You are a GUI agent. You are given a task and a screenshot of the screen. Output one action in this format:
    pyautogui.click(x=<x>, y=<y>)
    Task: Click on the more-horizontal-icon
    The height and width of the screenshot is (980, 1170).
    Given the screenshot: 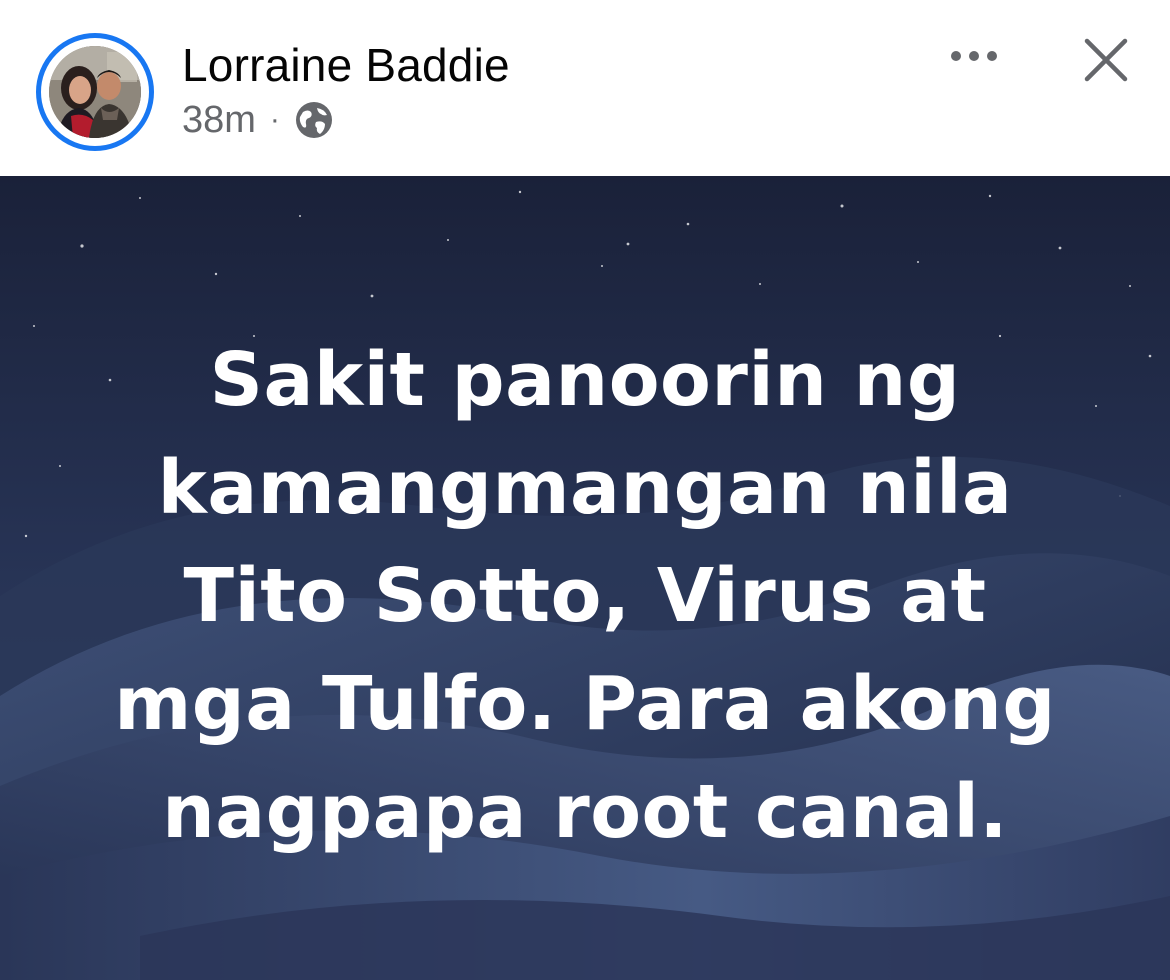 What is the action you would take?
    pyautogui.click(x=974, y=56)
    